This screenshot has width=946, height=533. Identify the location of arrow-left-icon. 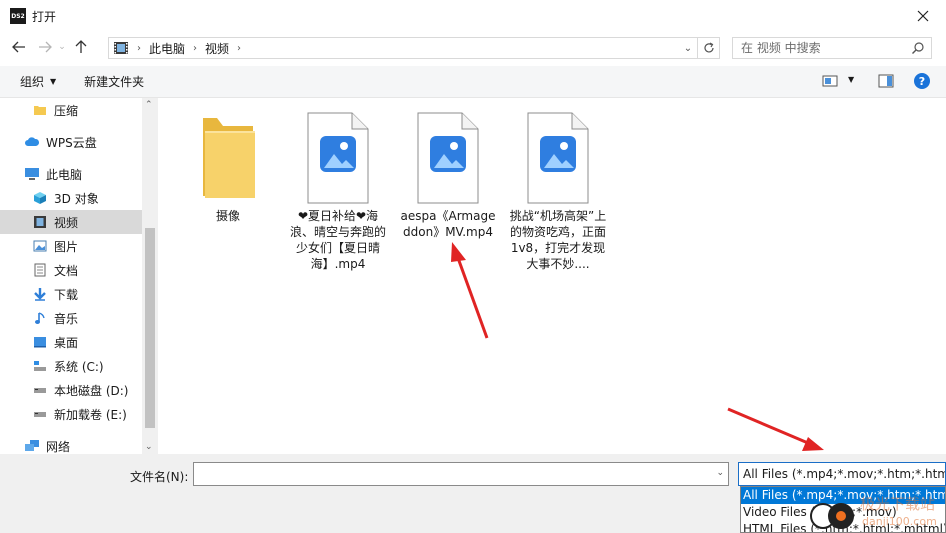
(18, 47).